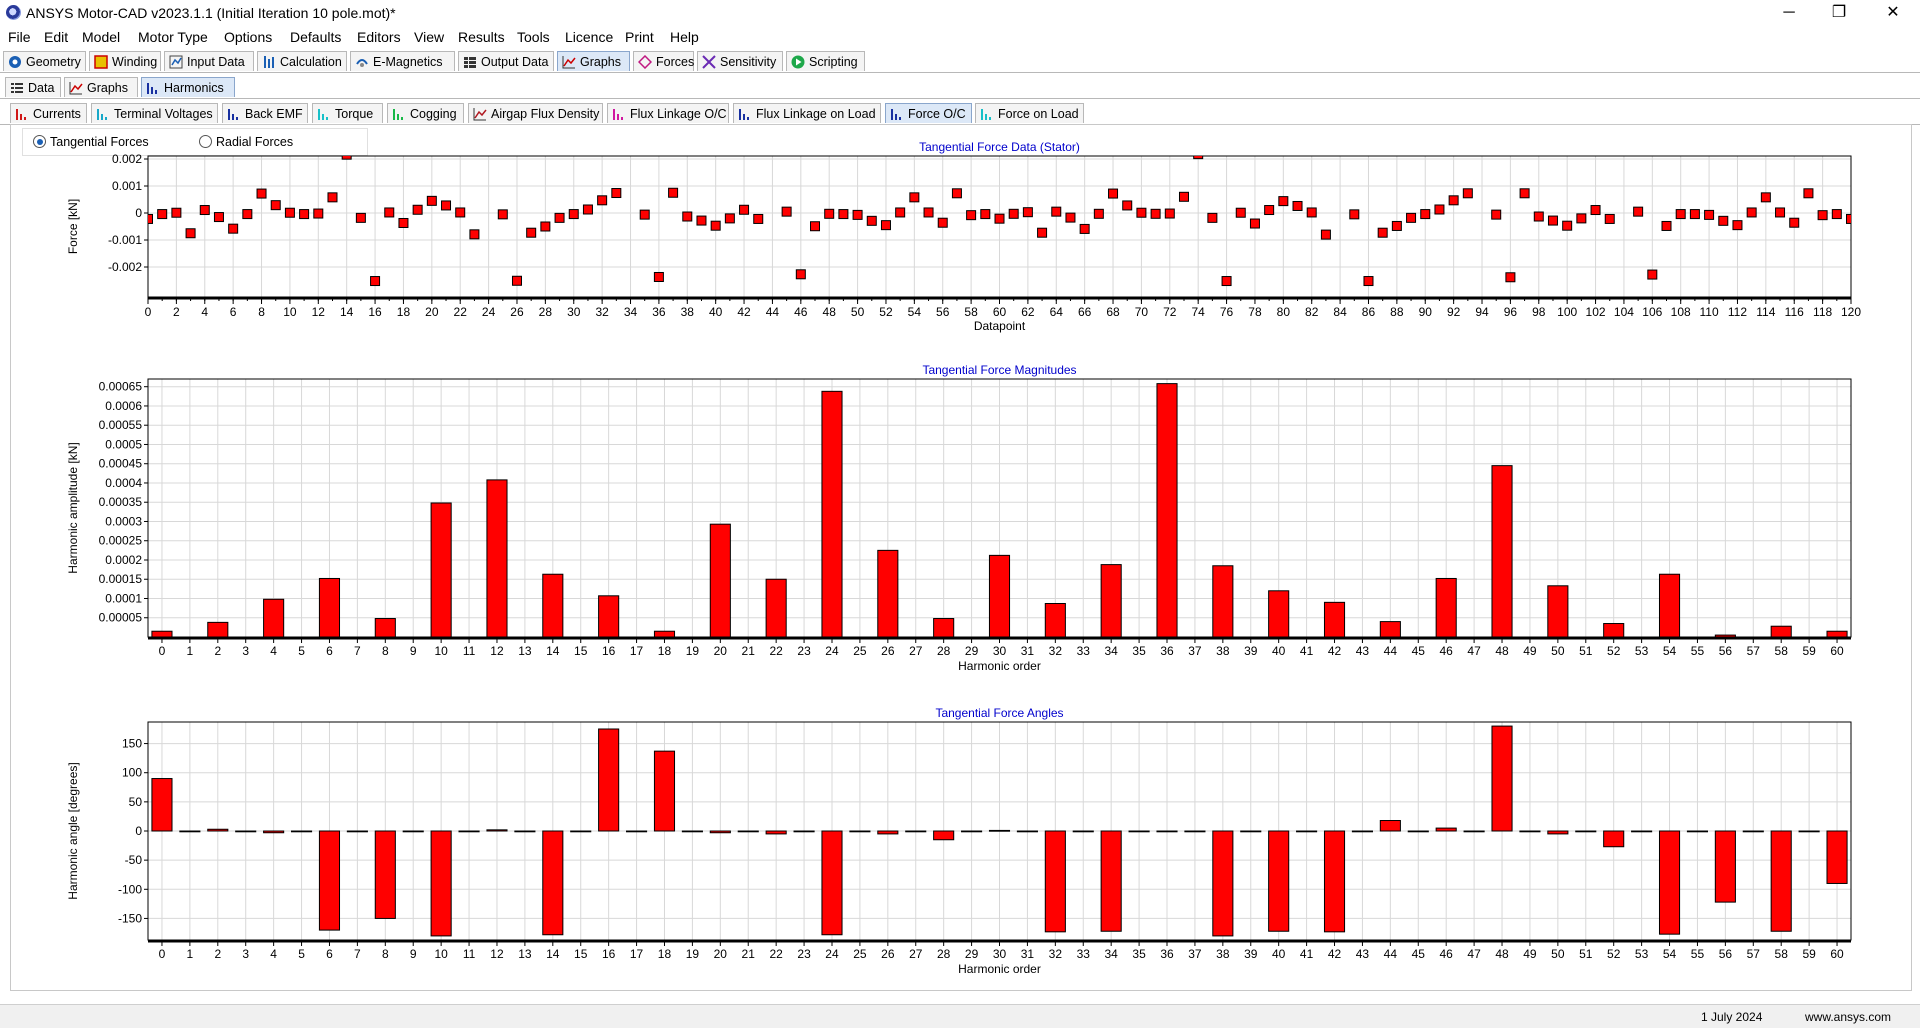 The height and width of the screenshot is (1028, 1920). I want to click on tab-scripting: Scripting, so click(825, 61).